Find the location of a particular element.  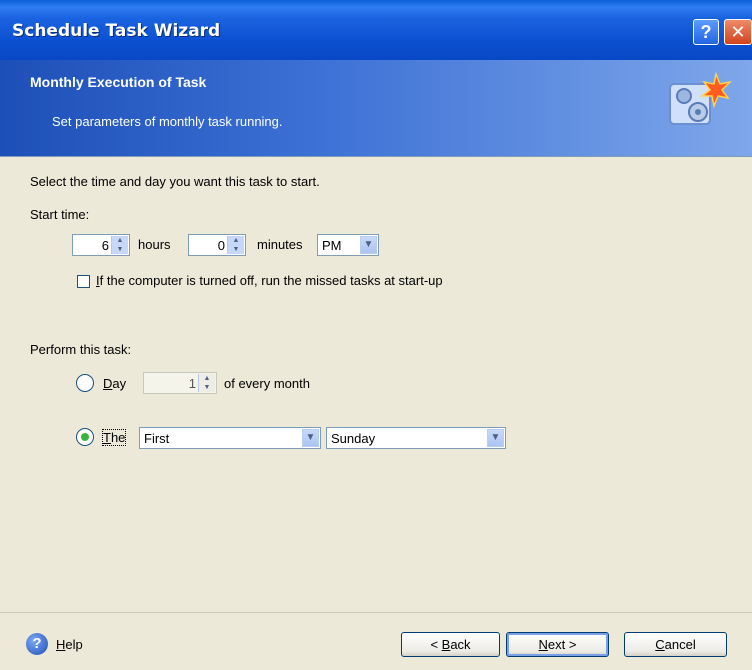

the-radio-label: The is located at coordinates (114, 437).